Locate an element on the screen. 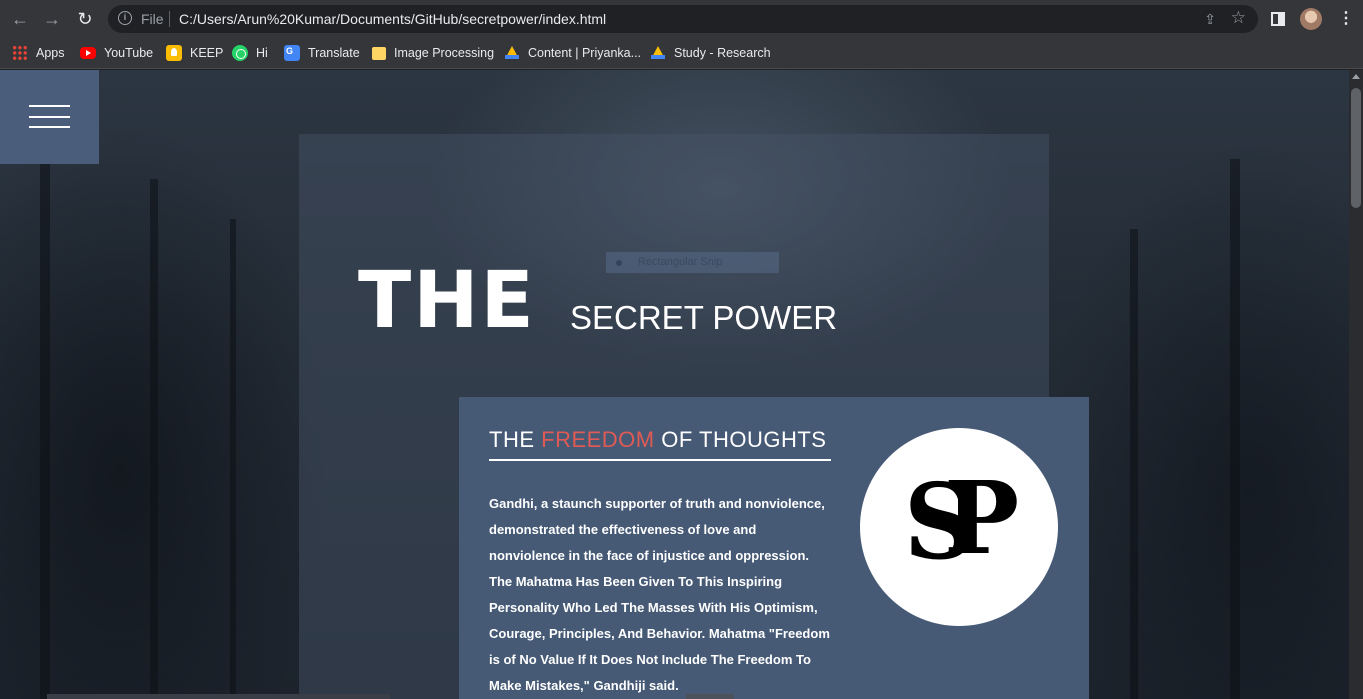 The image size is (1363, 699). share-icon: ⇪ is located at coordinates (1210, 19).